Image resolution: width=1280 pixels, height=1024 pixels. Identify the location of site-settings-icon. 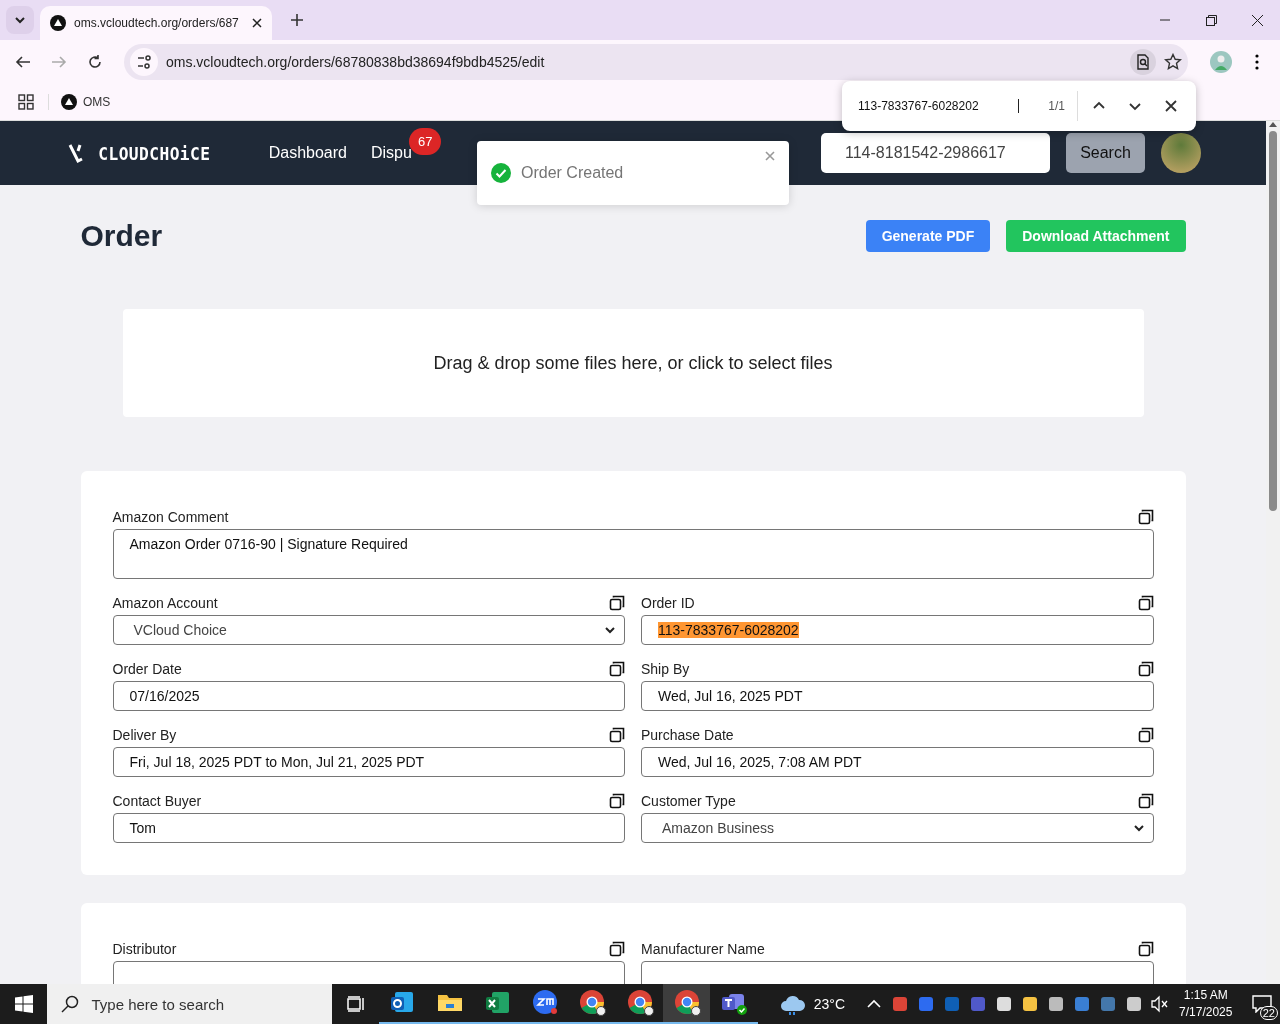
(144, 62).